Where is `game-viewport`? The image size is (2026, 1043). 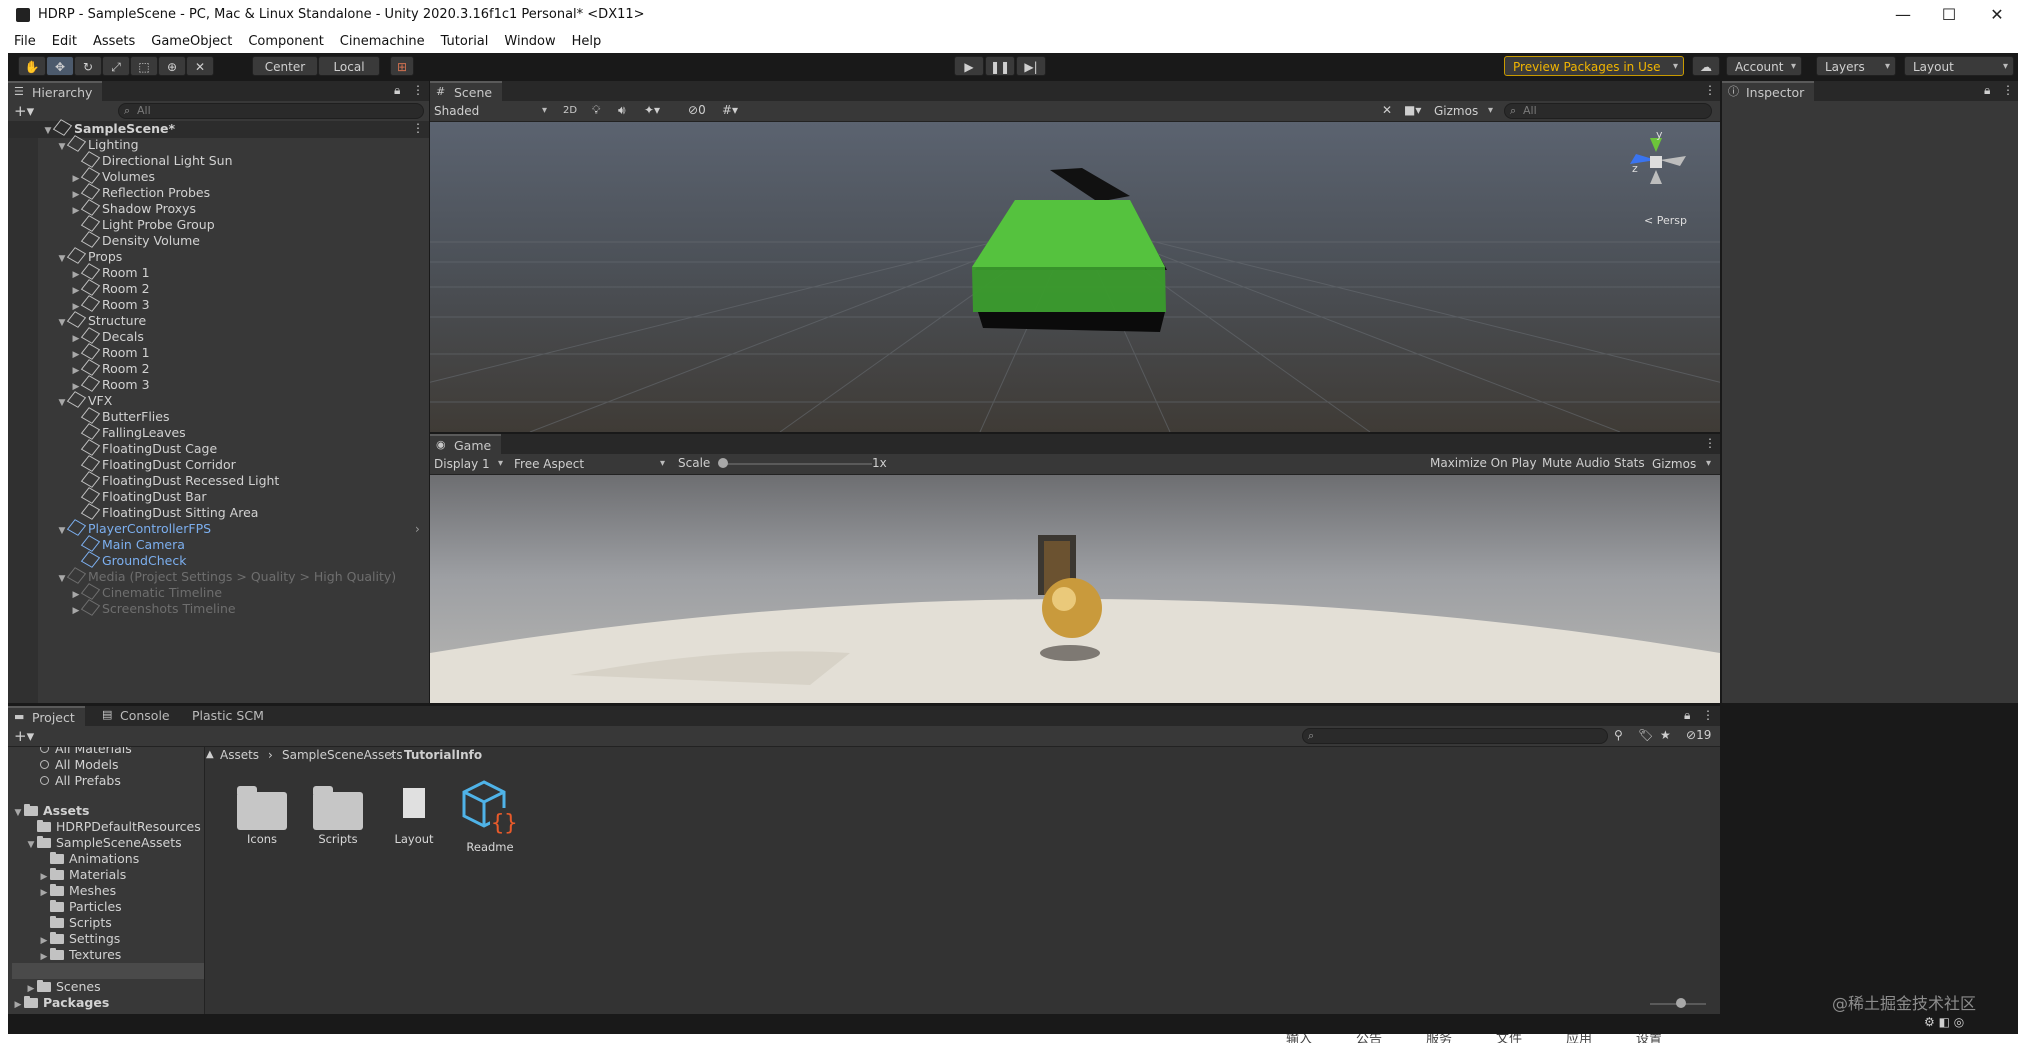
game-viewport is located at coordinates (1075, 589).